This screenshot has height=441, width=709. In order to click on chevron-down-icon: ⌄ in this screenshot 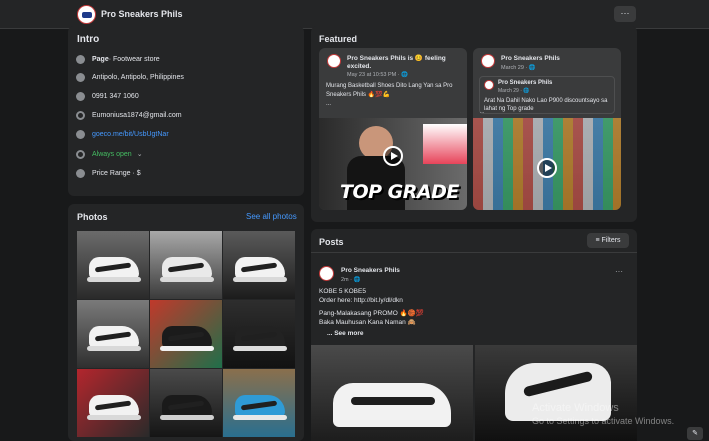, I will do `click(140, 154)`.